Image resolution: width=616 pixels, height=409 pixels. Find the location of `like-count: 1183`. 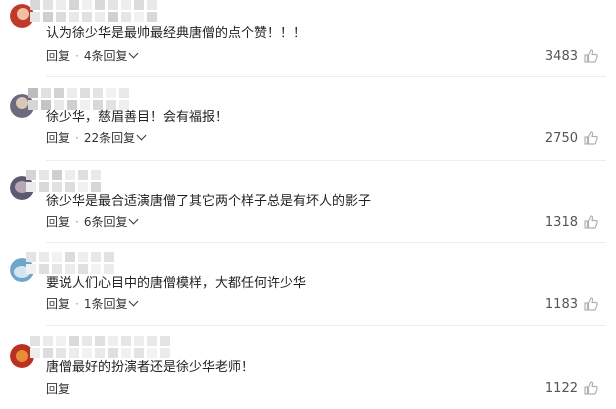

like-count: 1183 is located at coordinates (561, 304).